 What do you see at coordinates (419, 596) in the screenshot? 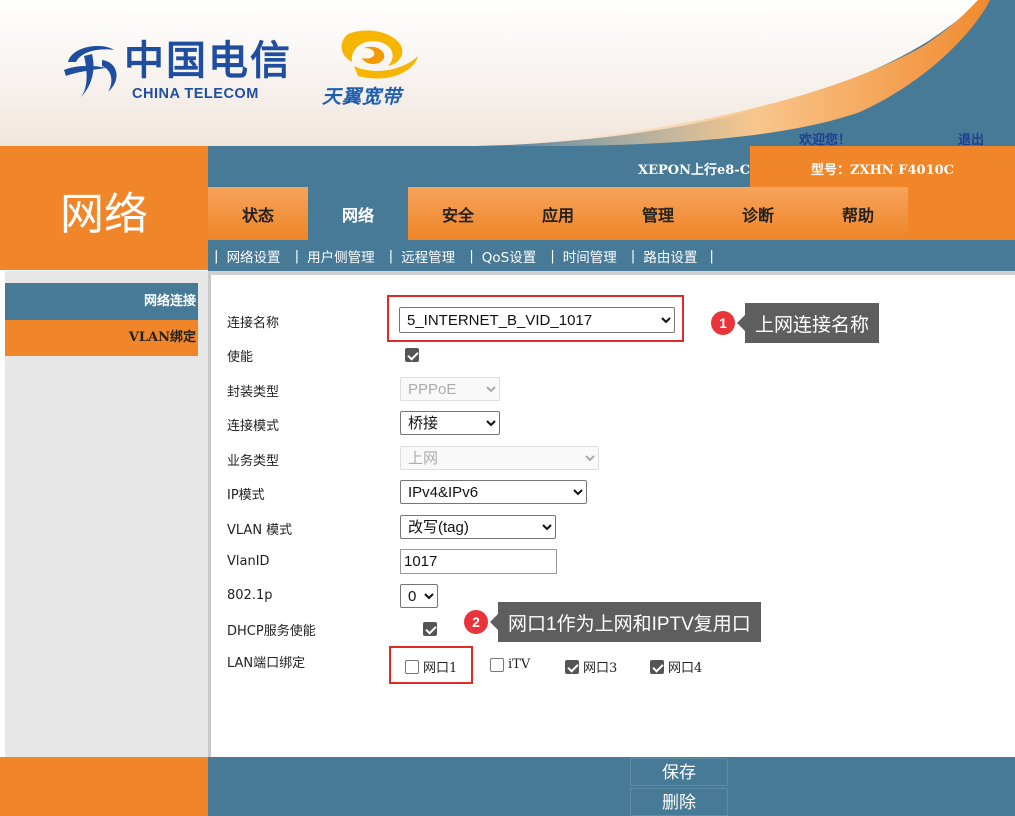
I see `dot1p-select: 0` at bounding box center [419, 596].